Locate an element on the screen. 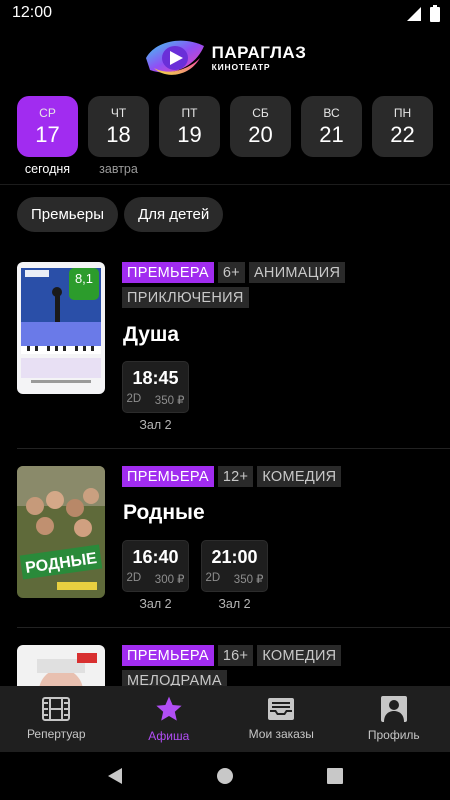 The image size is (450, 800). nav-label: Мои заказы is located at coordinates (281, 734).